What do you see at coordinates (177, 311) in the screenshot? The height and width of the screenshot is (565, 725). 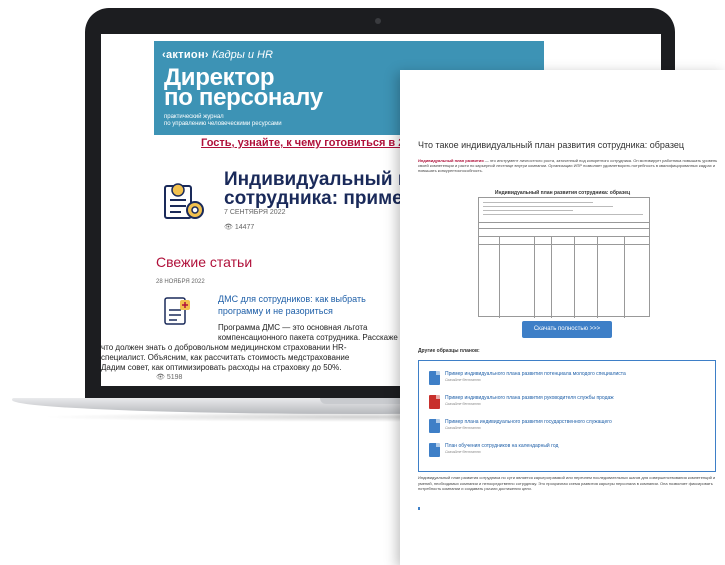 I see `medical-document-icon` at bounding box center [177, 311].